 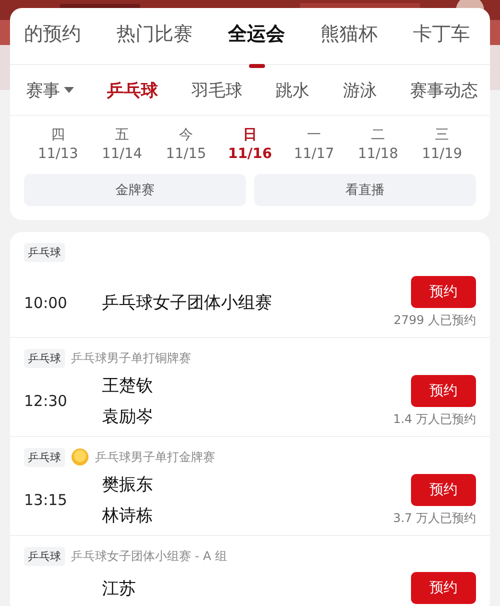 What do you see at coordinates (187, 303) in the screenshot?
I see `match-title: 乒乓球女子团体小组赛` at bounding box center [187, 303].